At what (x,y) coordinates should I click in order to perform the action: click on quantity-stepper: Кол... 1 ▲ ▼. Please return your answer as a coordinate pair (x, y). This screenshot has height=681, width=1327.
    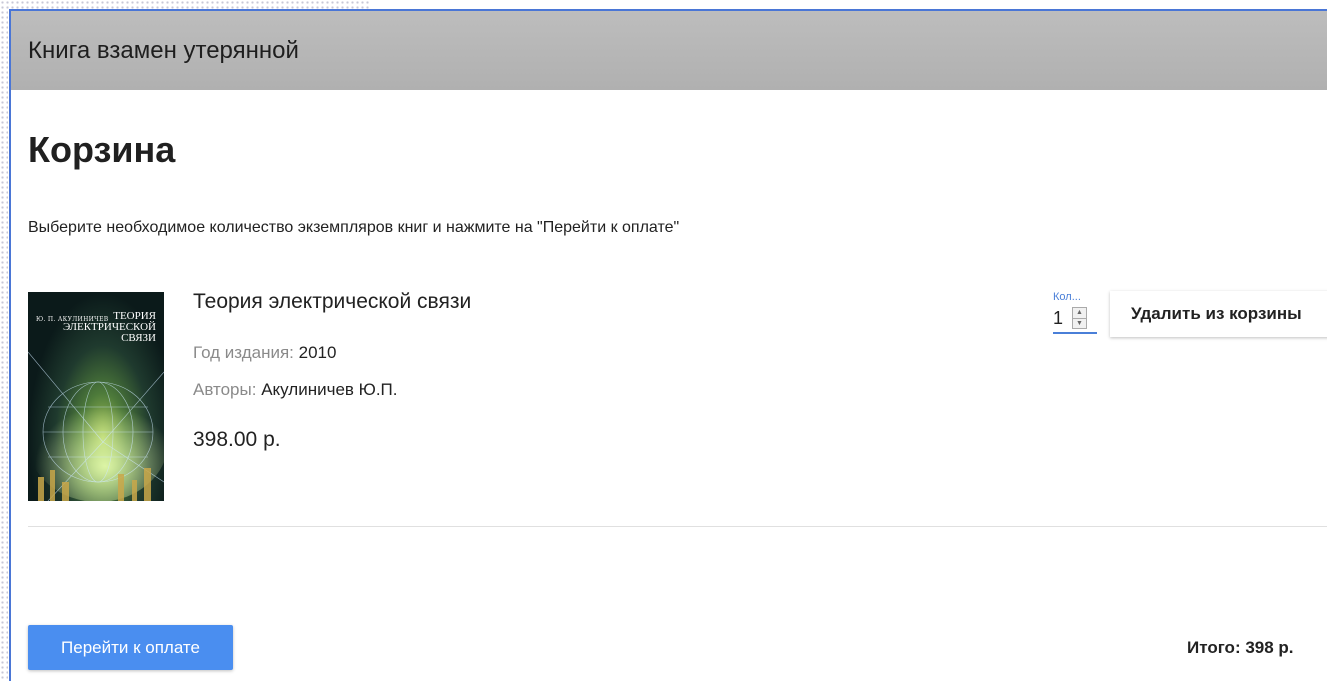
    Looking at the image, I should click on (1075, 312).